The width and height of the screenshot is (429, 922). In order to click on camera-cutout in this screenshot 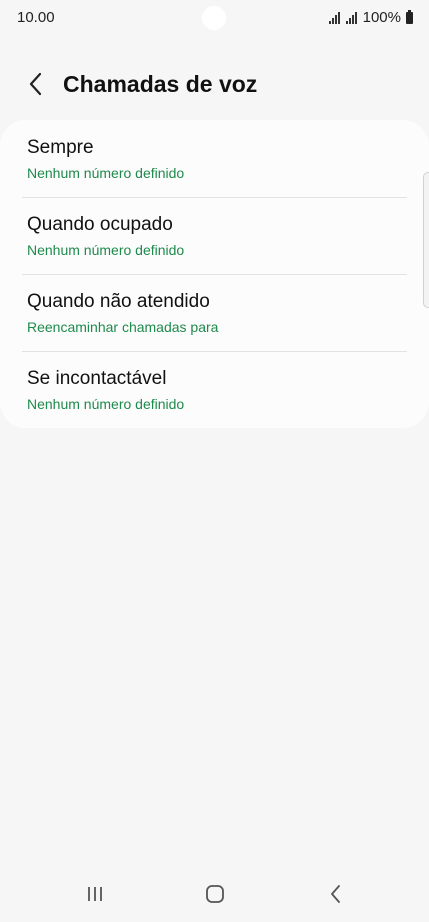, I will do `click(214, 18)`.